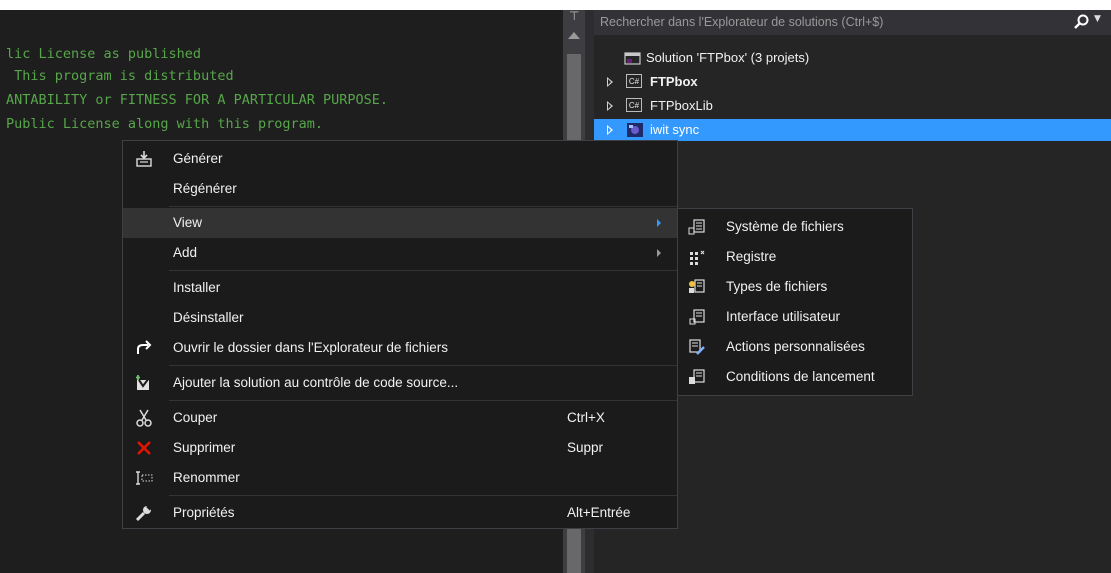  Describe the element at coordinates (585, 447) in the screenshot. I see `menu-item-shortcut: Suppr` at that location.